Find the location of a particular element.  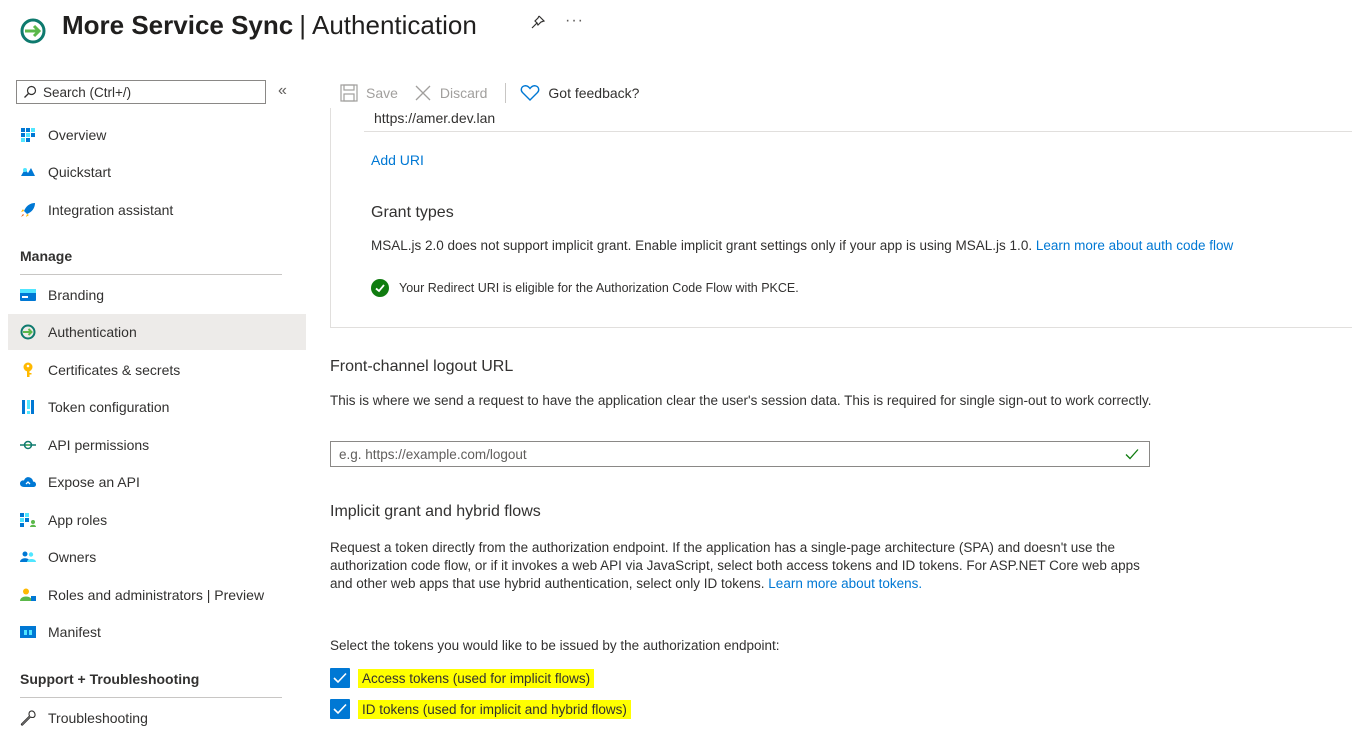

sidebar-item-app-roles: App roles is located at coordinates (157, 520).